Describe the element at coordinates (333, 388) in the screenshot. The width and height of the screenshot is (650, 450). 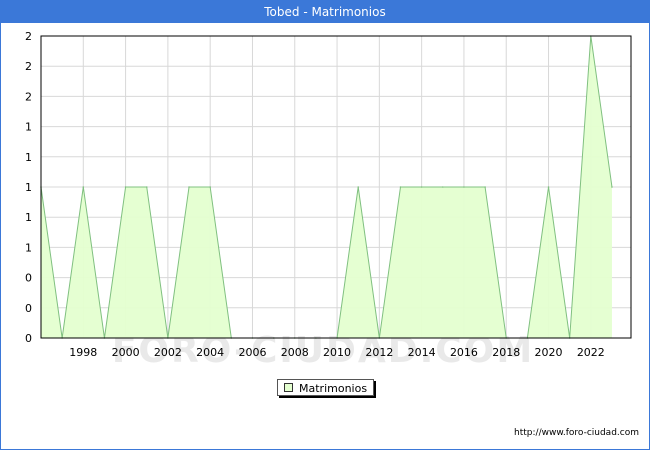
I see `legend-label: Matrimonios` at that location.